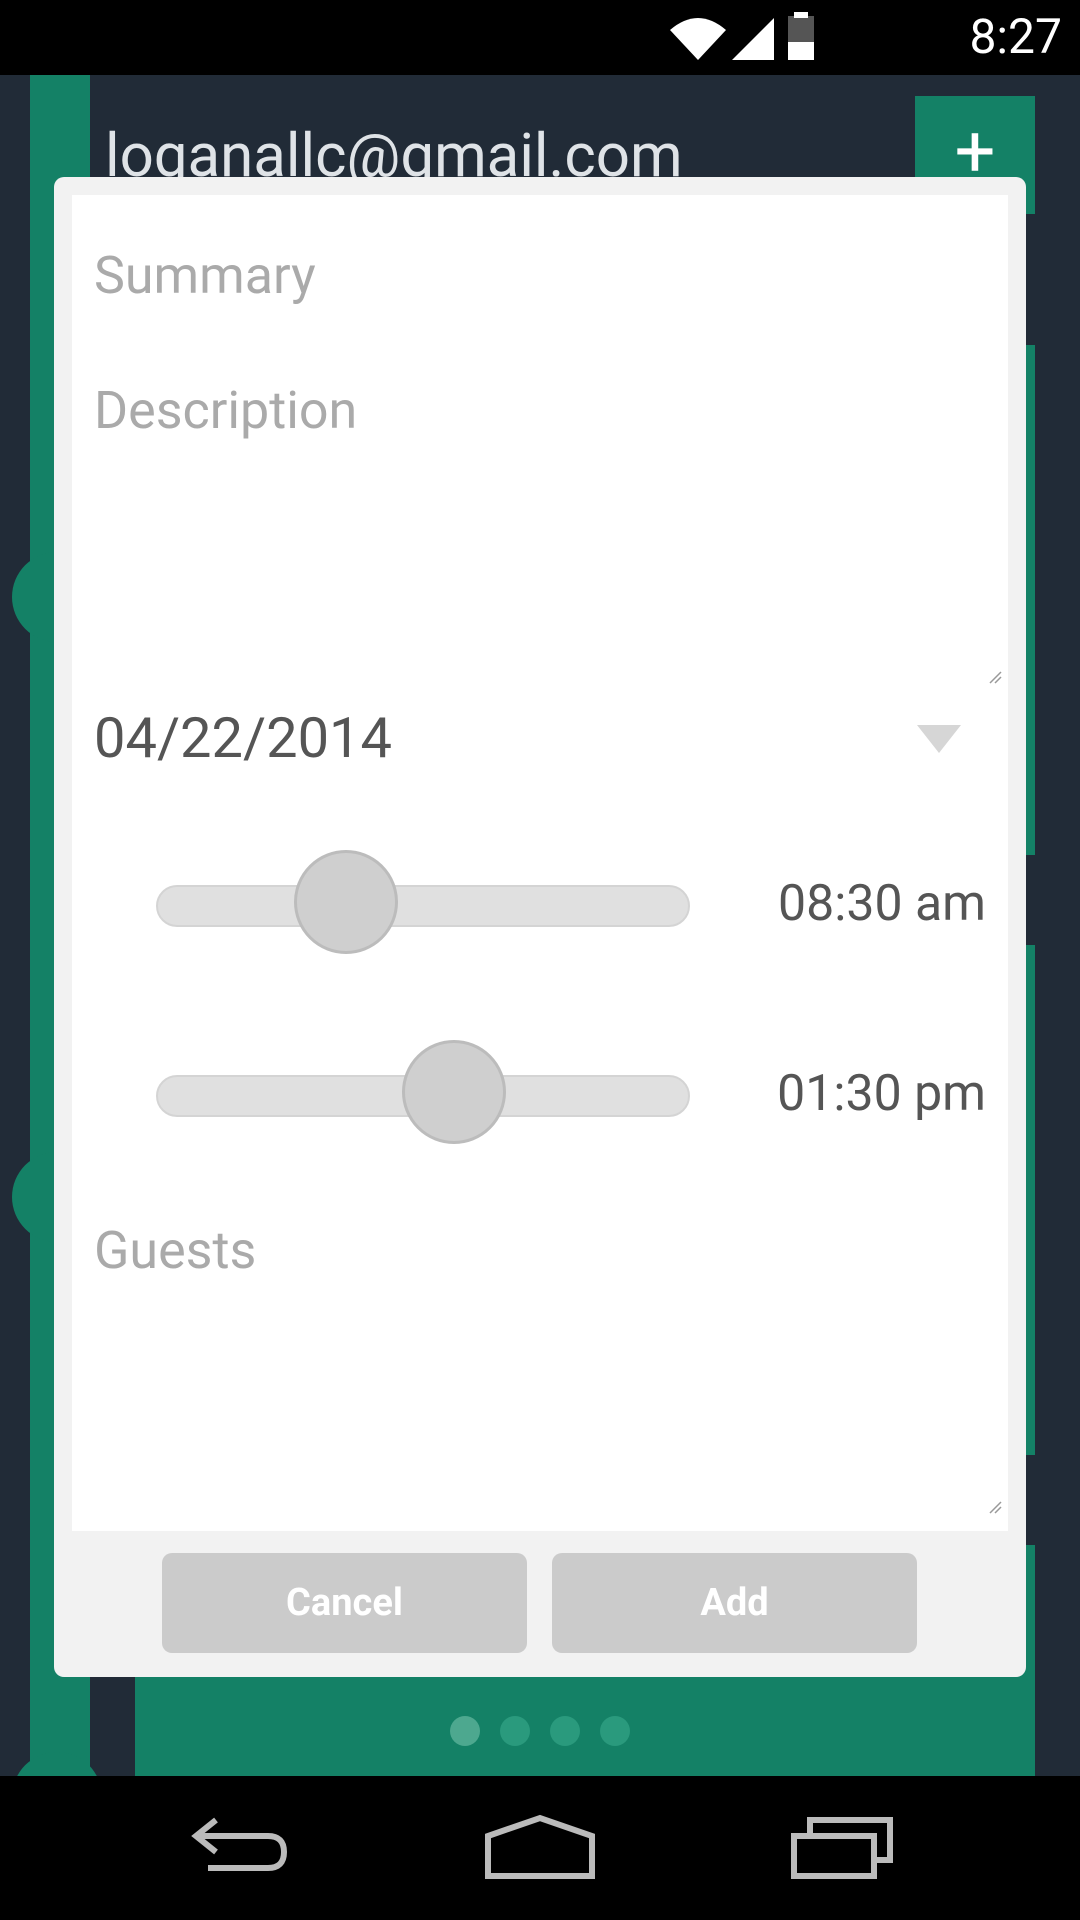 The width and height of the screenshot is (1080, 1920). What do you see at coordinates (423, 906) in the screenshot?
I see `start-time-slider` at bounding box center [423, 906].